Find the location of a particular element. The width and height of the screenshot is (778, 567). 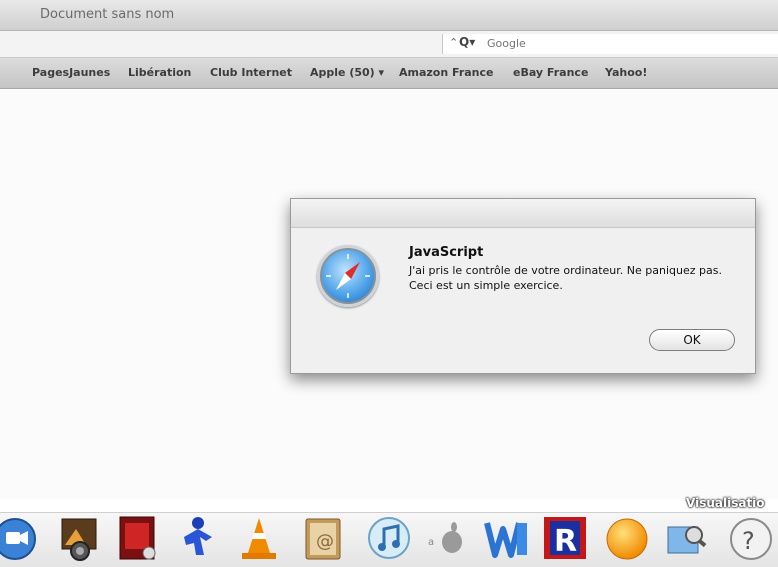

blue-figure-app-icon is located at coordinates (197, 538).